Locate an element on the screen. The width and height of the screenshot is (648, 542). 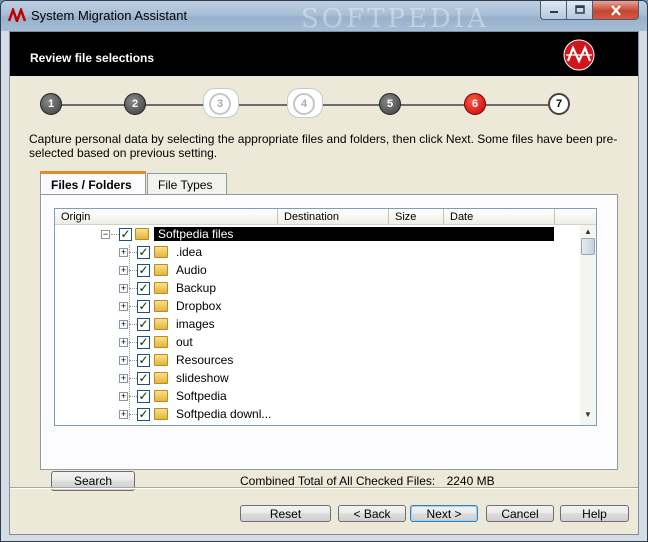
tree-row: + ✓ Dropbox is located at coordinates (317, 306).